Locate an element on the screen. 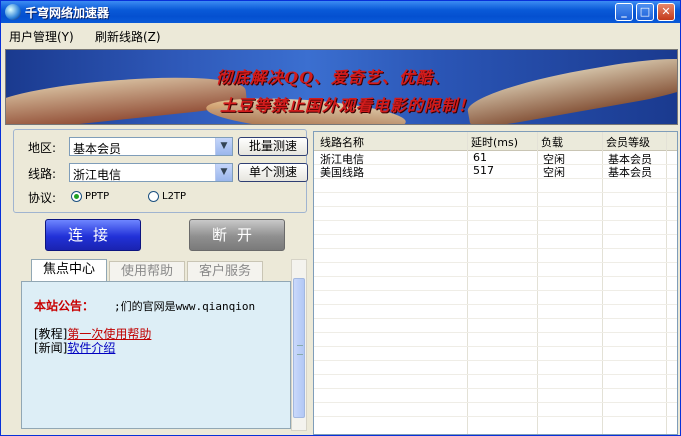 The image size is (681, 436). news-item: [新闻]软件介绍 is located at coordinates (74, 347).